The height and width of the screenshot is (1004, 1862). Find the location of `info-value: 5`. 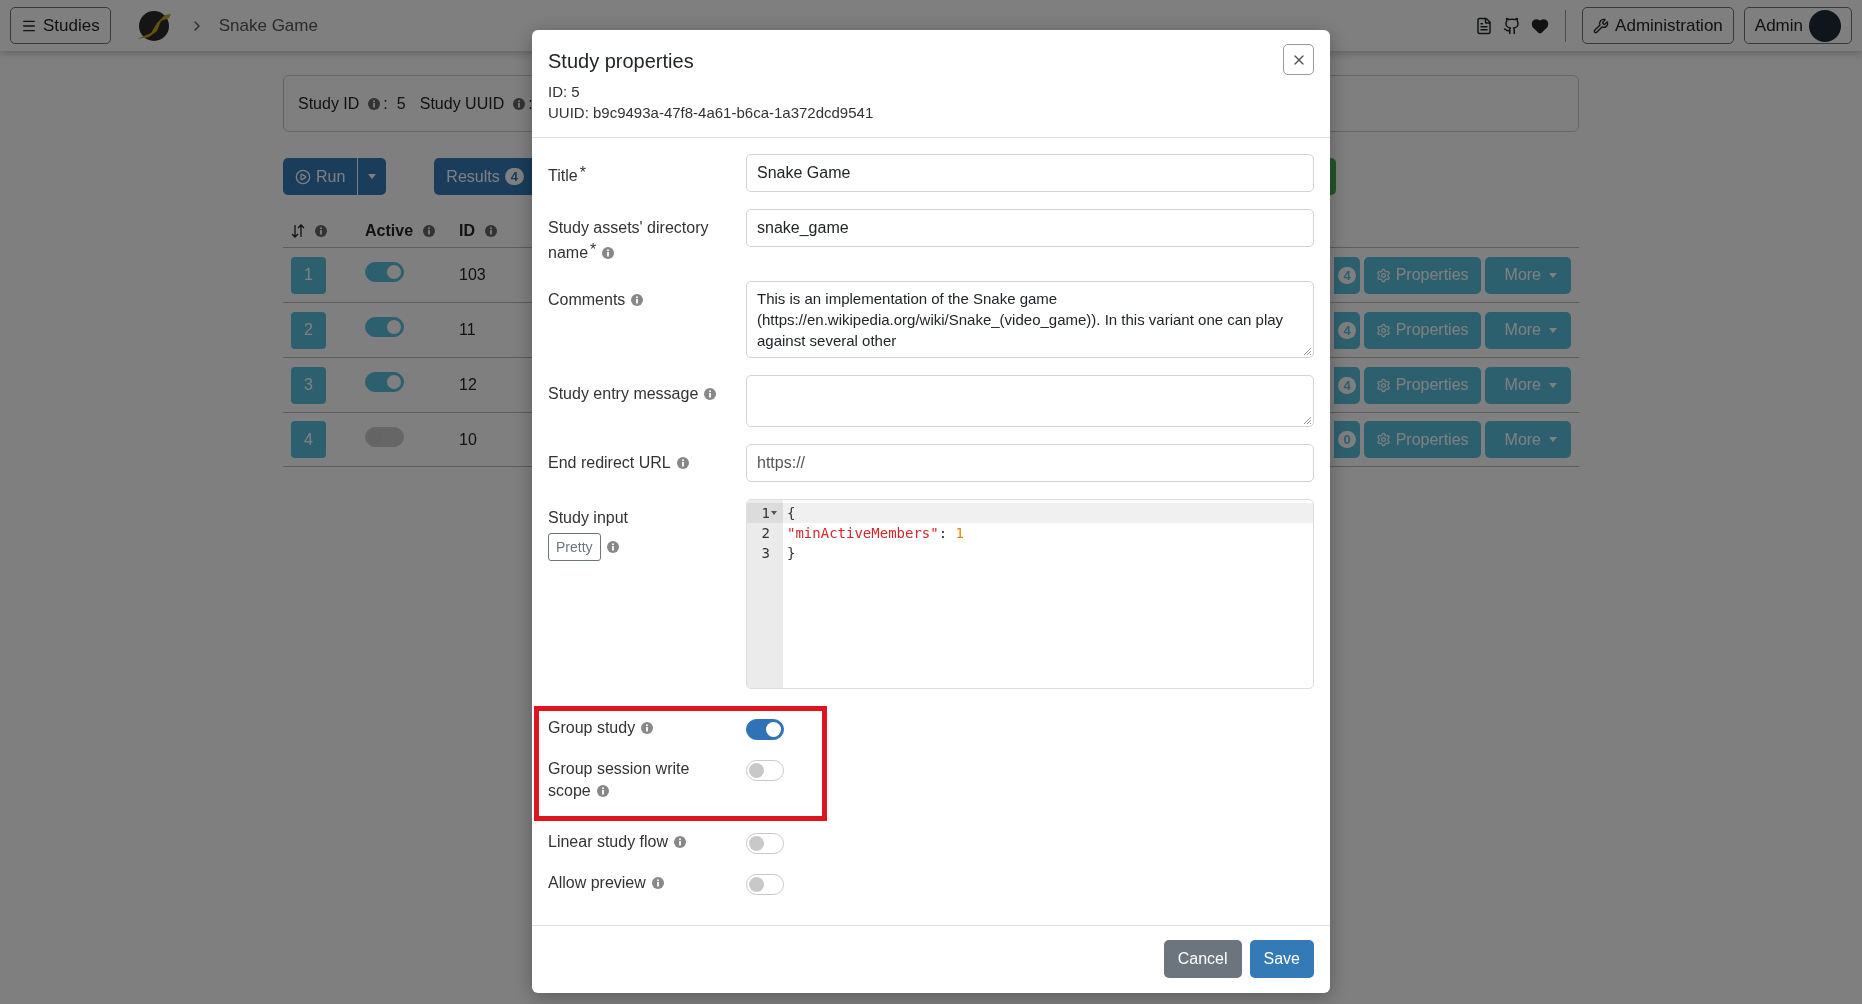

info-value: 5 is located at coordinates (401, 103).